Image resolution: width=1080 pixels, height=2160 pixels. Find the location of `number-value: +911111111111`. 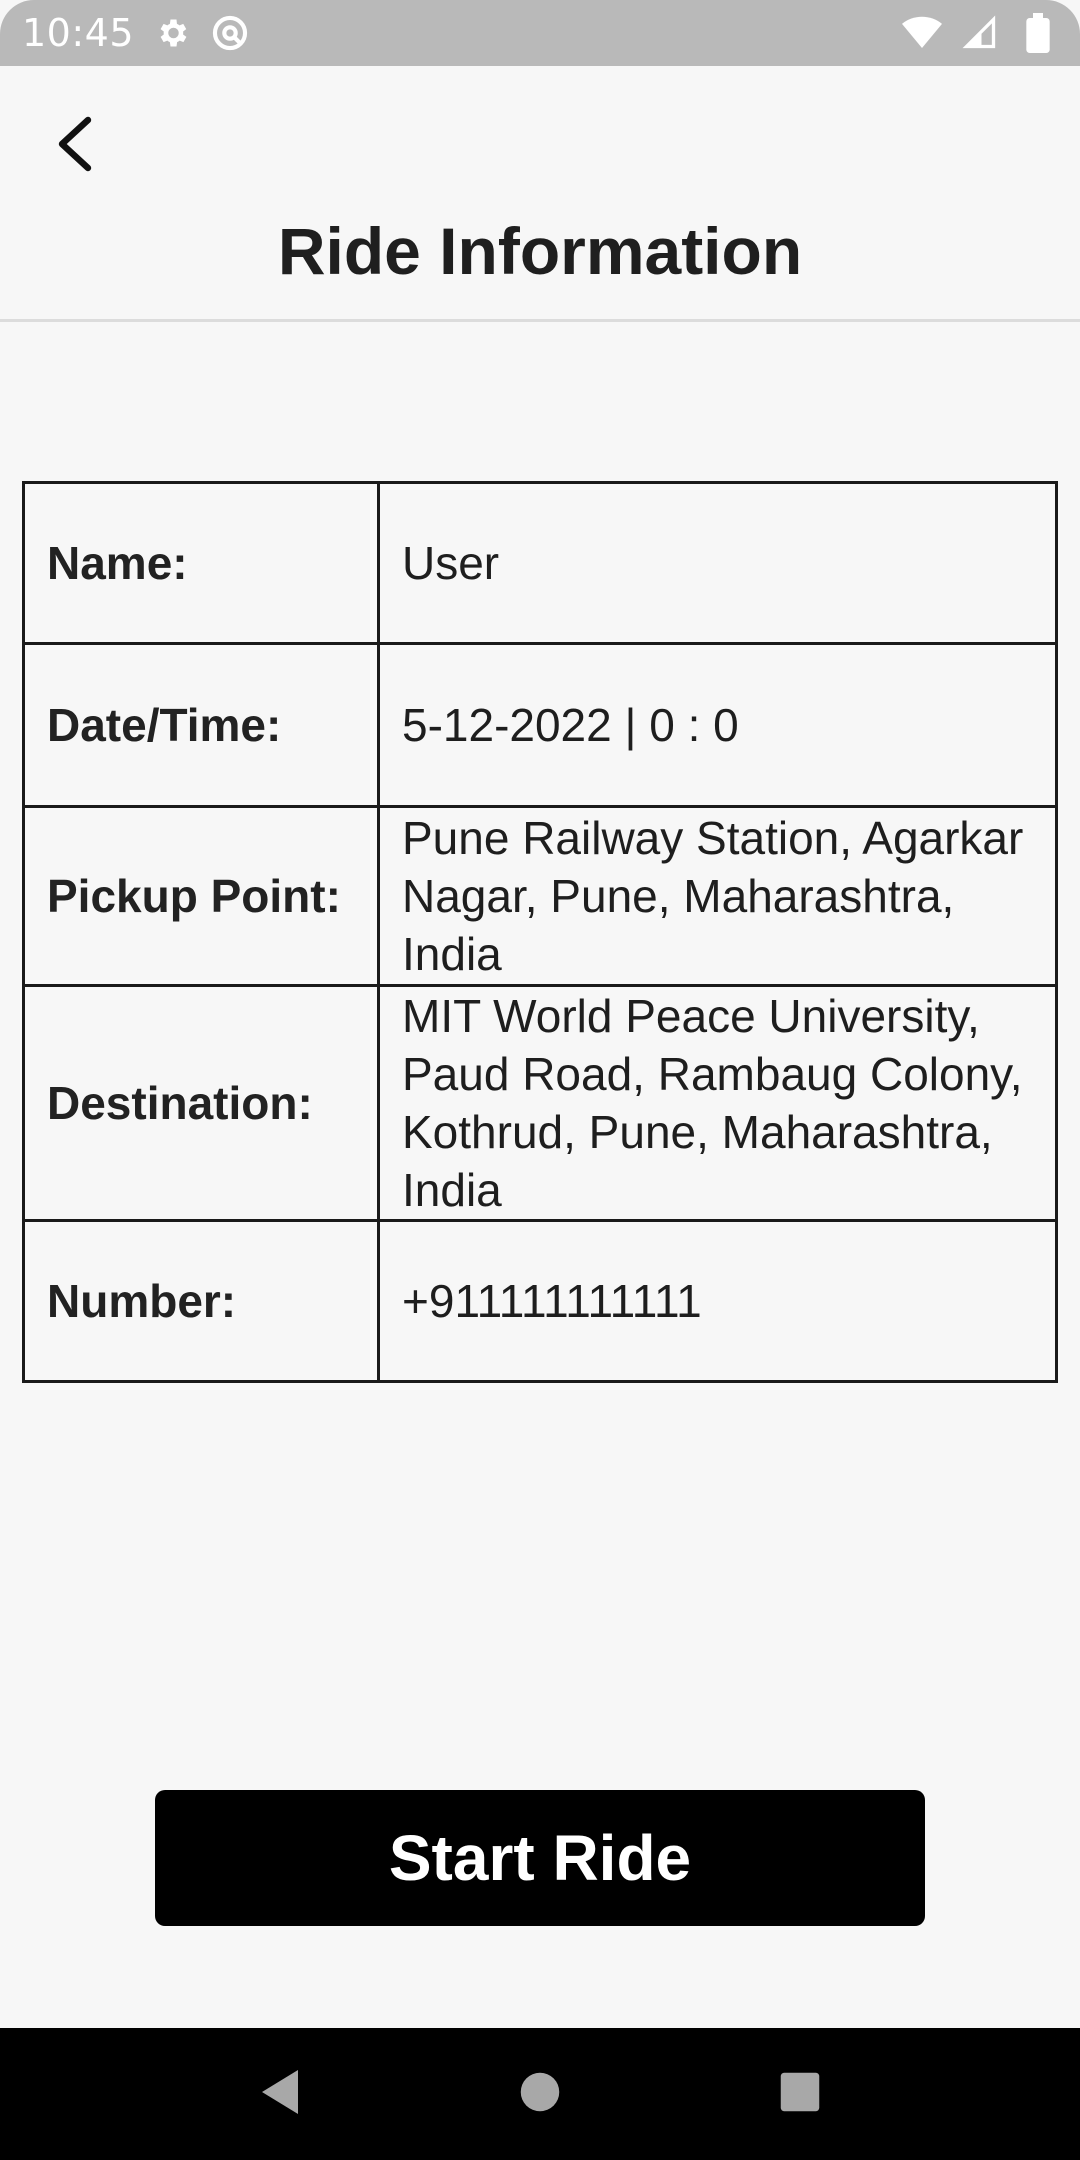

number-value: +911111111111 is located at coordinates (717, 1301).